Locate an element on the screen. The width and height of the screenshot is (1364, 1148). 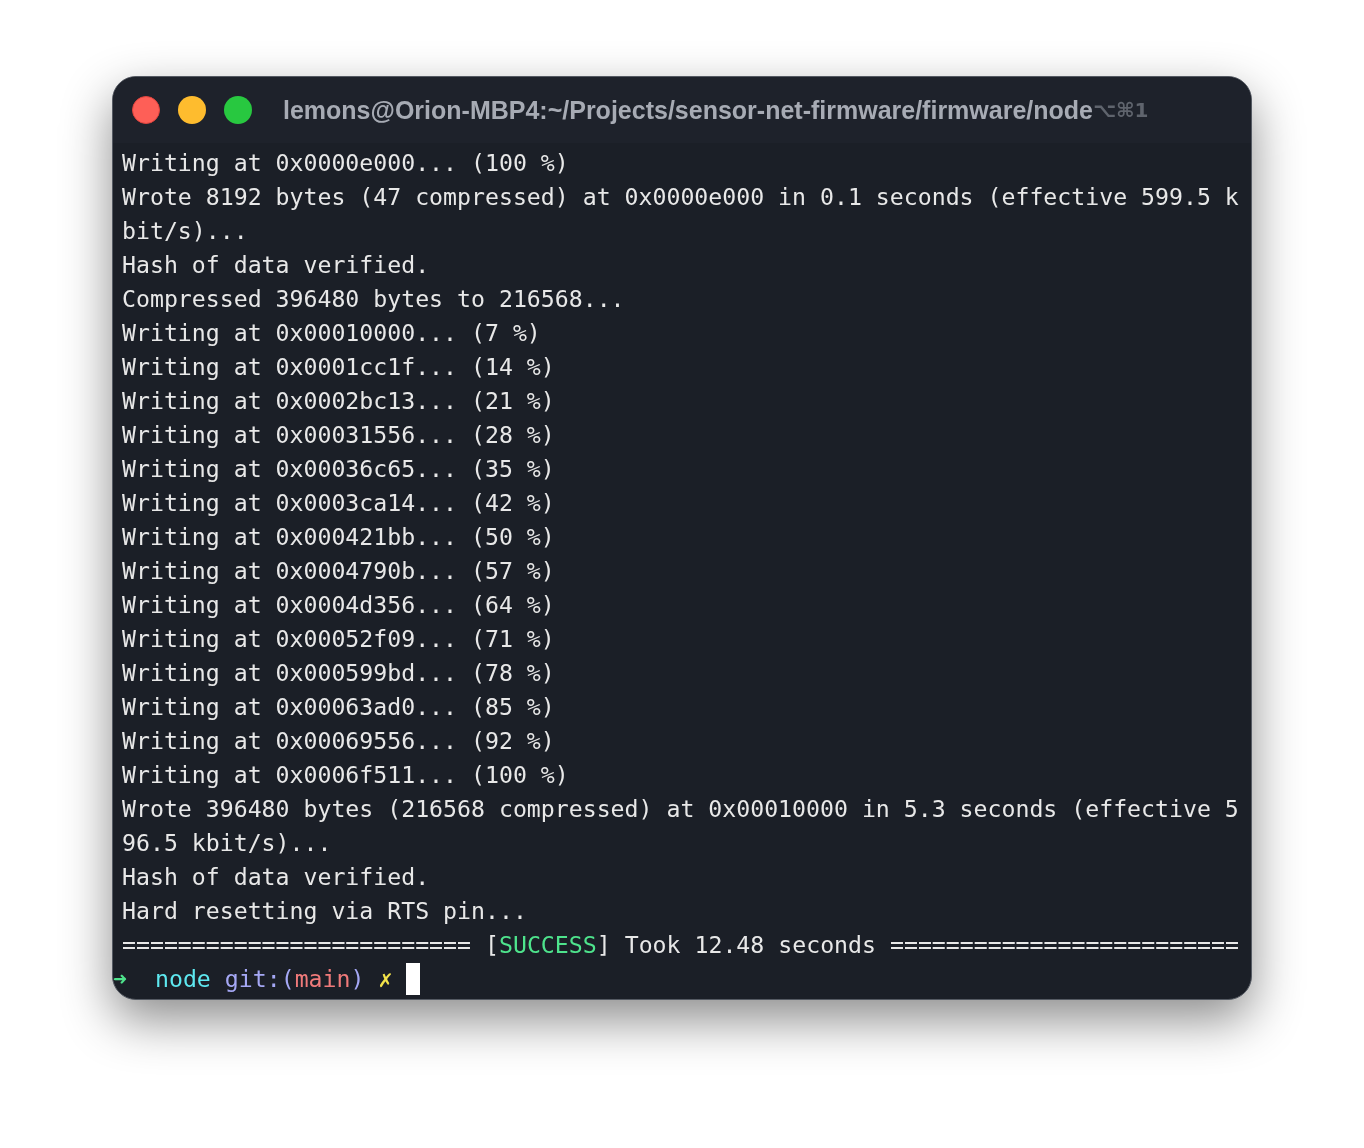
zoom-button is located at coordinates (238, 110).